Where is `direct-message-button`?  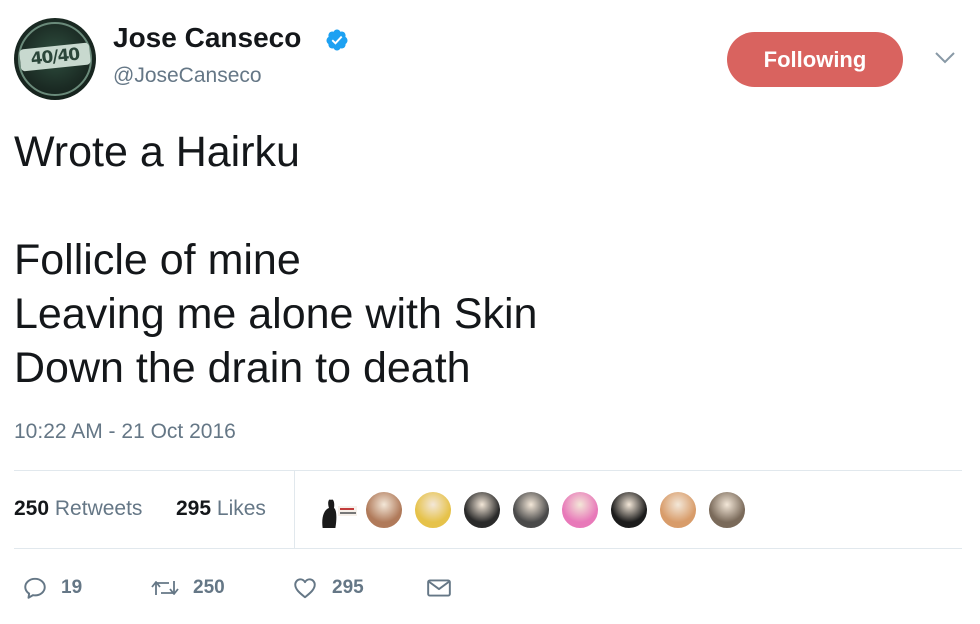 direct-message-button is located at coordinates (439, 588).